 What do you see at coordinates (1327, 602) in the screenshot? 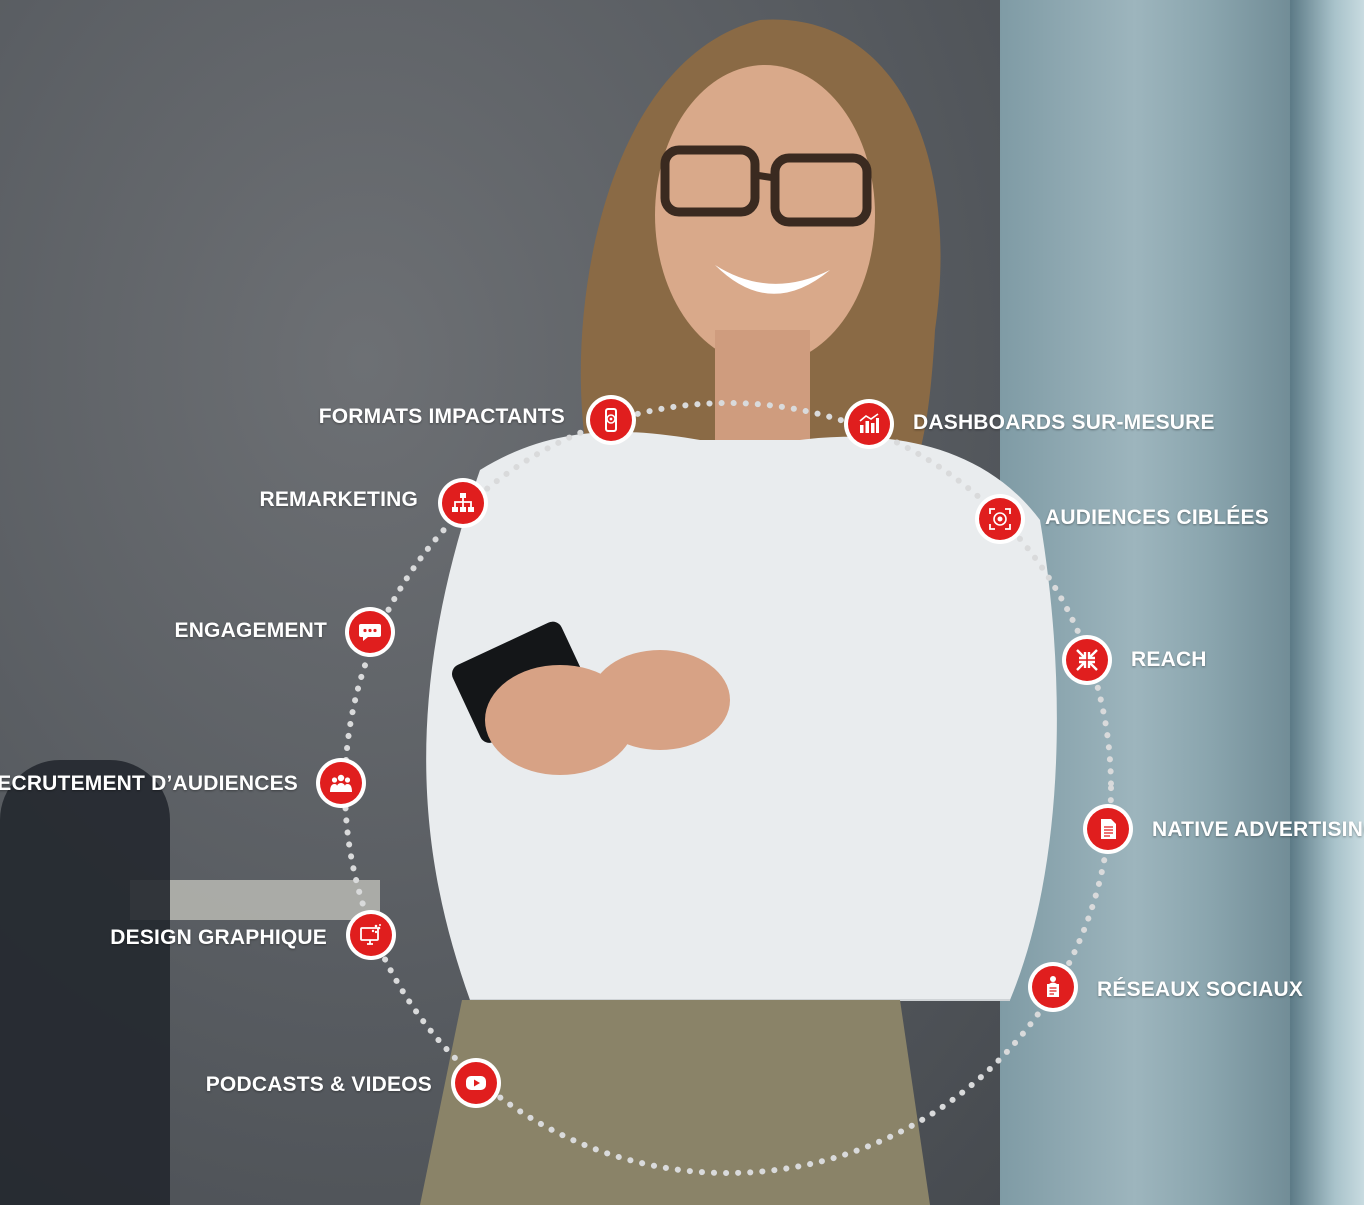
I see `background-window` at bounding box center [1327, 602].